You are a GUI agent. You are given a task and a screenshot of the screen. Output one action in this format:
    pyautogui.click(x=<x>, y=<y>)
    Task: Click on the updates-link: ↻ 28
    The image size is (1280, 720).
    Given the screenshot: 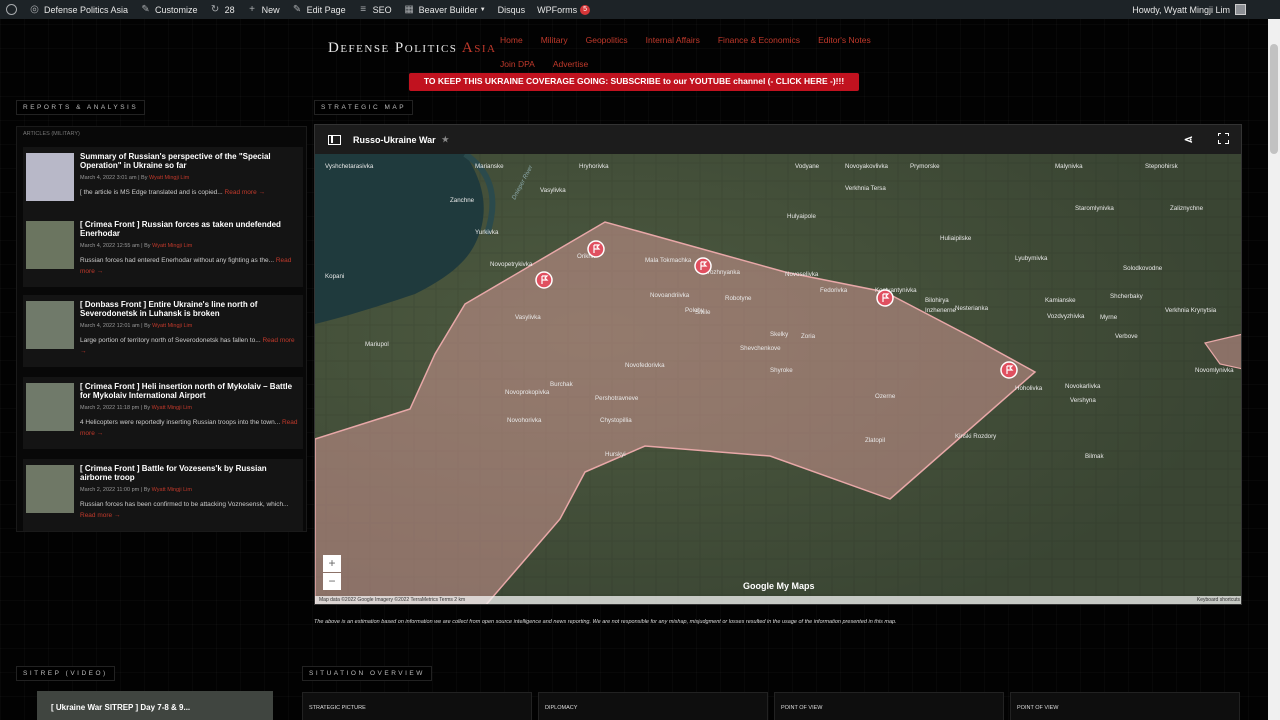 What is the action you would take?
    pyautogui.click(x=222, y=9)
    